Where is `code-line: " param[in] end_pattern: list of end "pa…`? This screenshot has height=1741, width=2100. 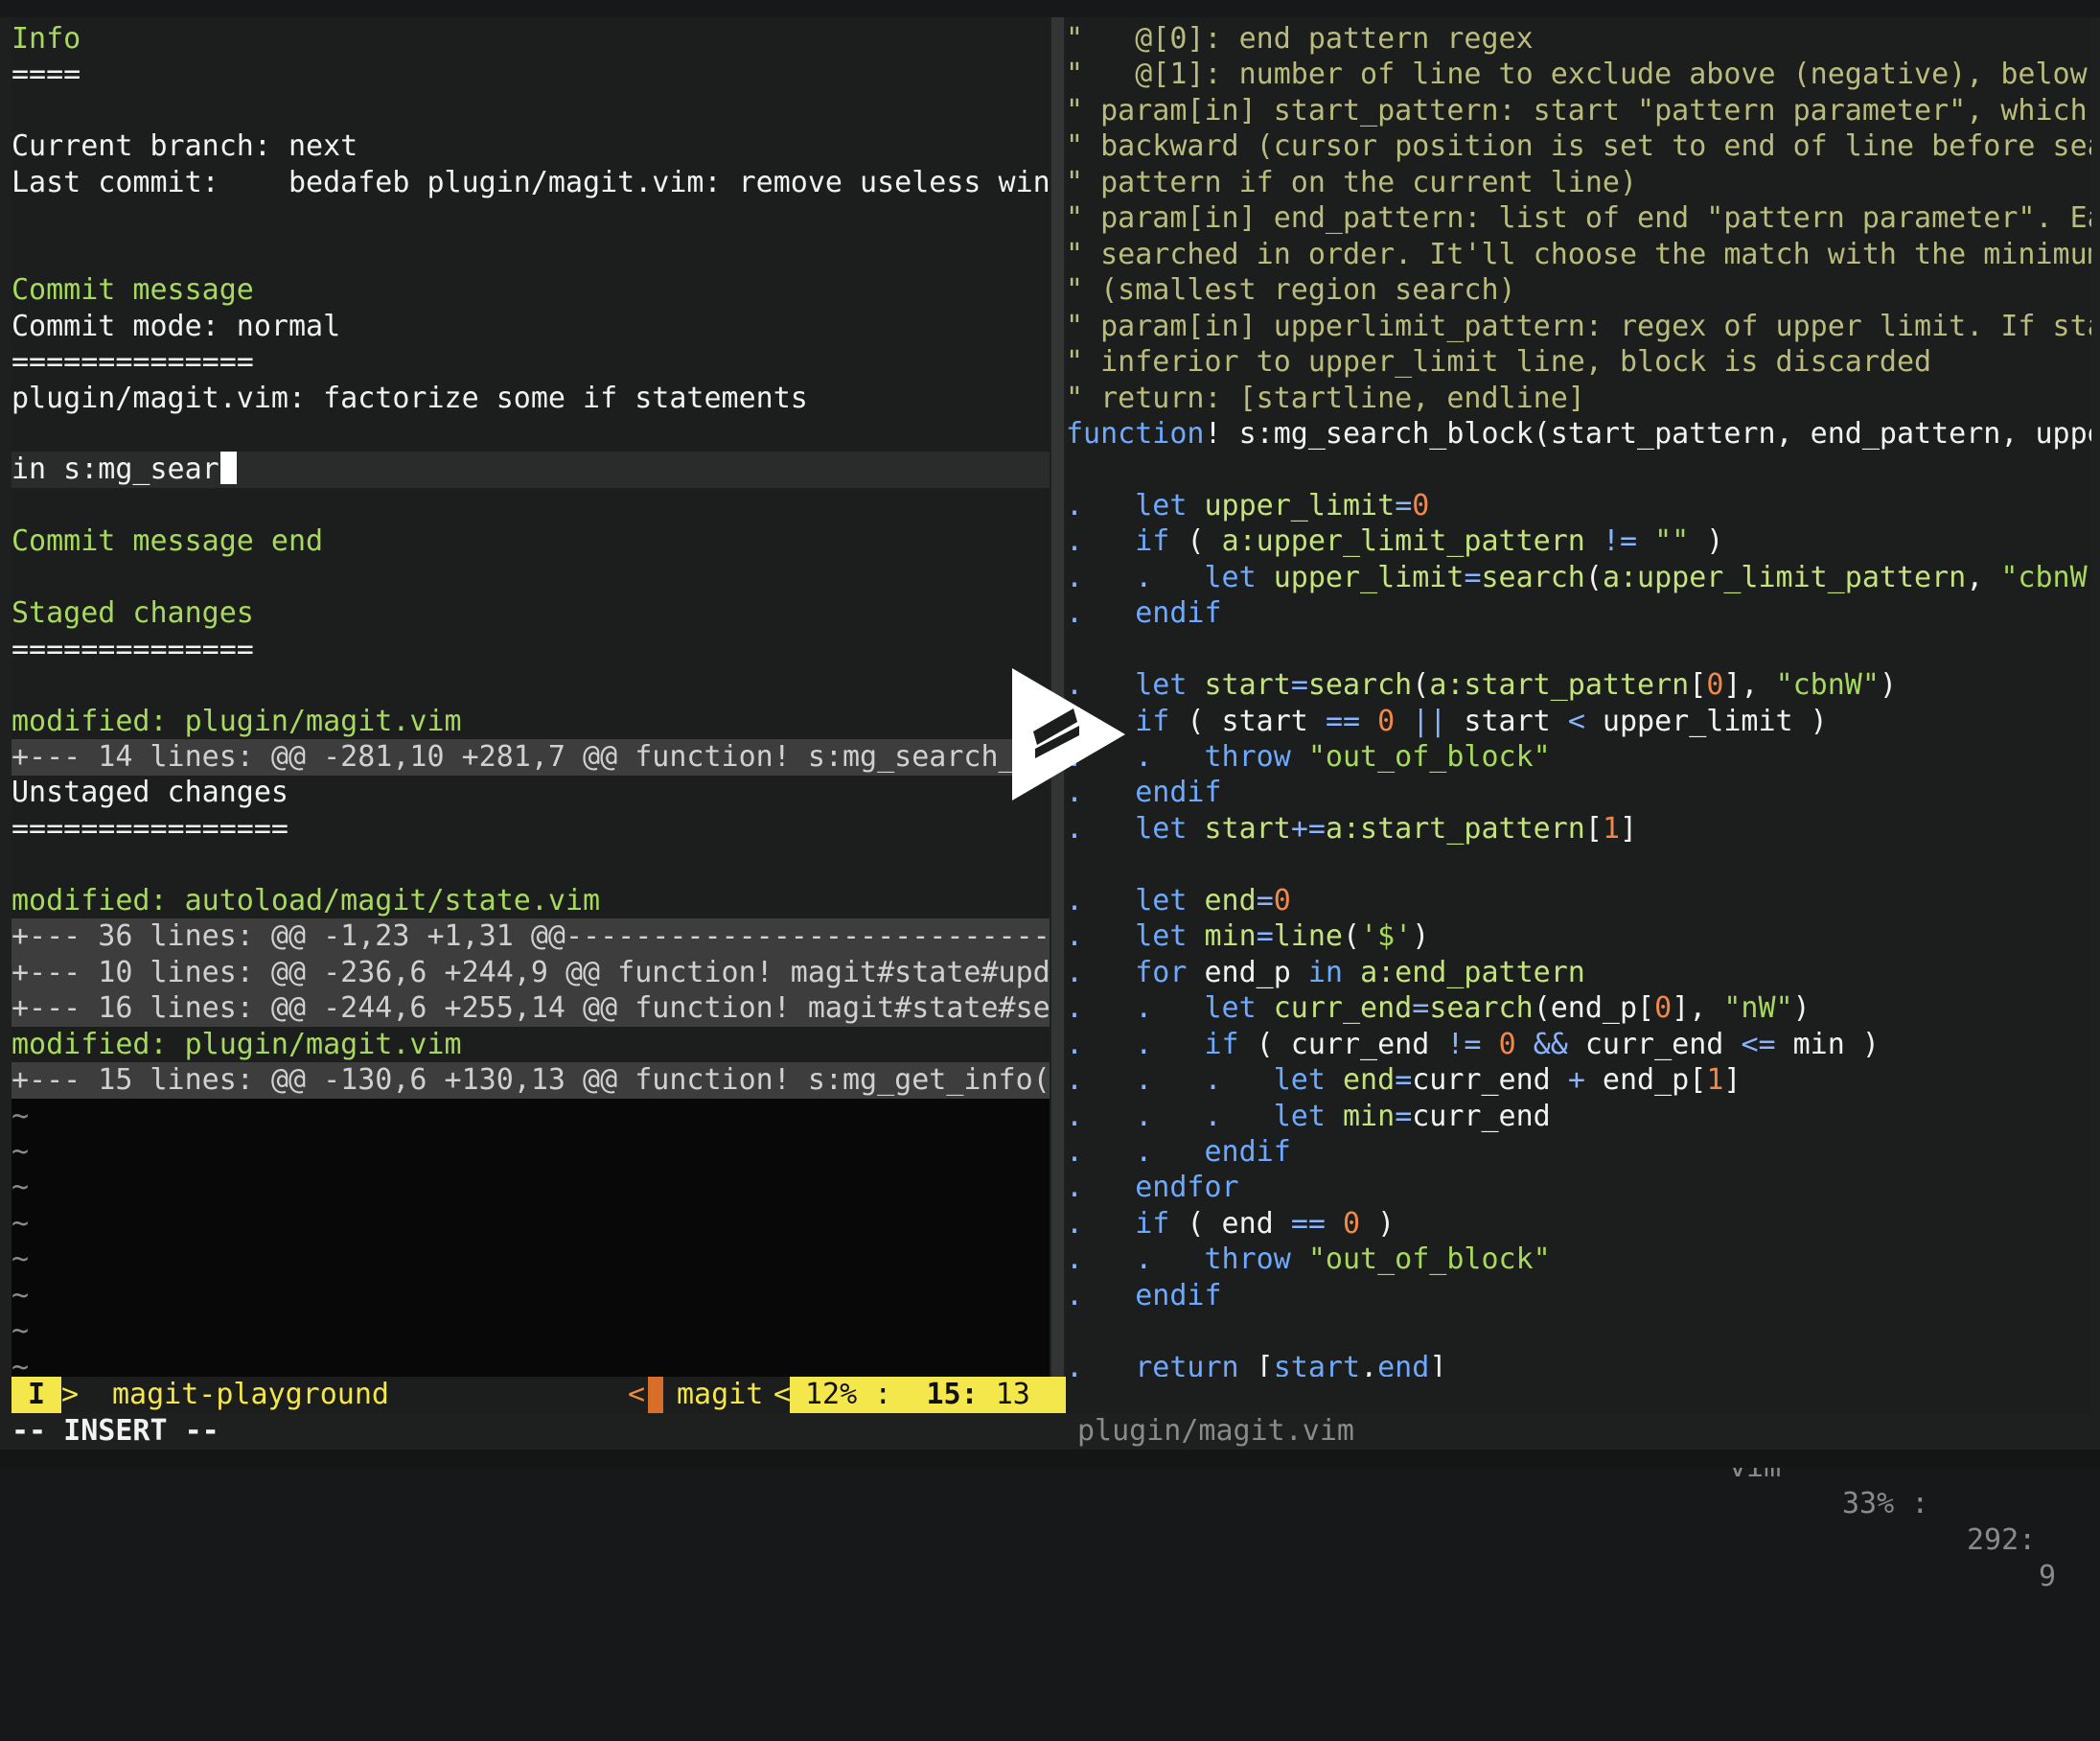
code-line: " param[in] end_pattern: list of end "pa… is located at coordinates (1578, 218).